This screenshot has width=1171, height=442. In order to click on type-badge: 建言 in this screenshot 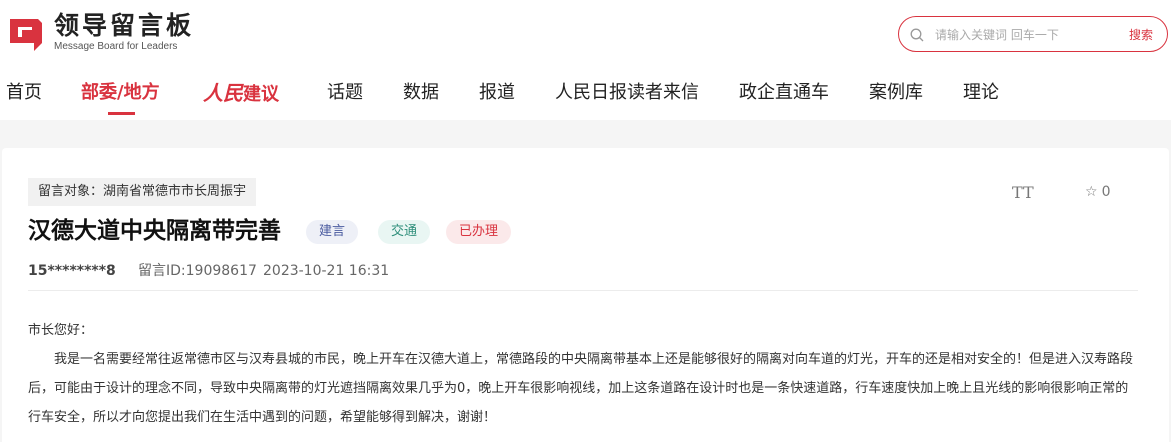, I will do `click(332, 232)`.